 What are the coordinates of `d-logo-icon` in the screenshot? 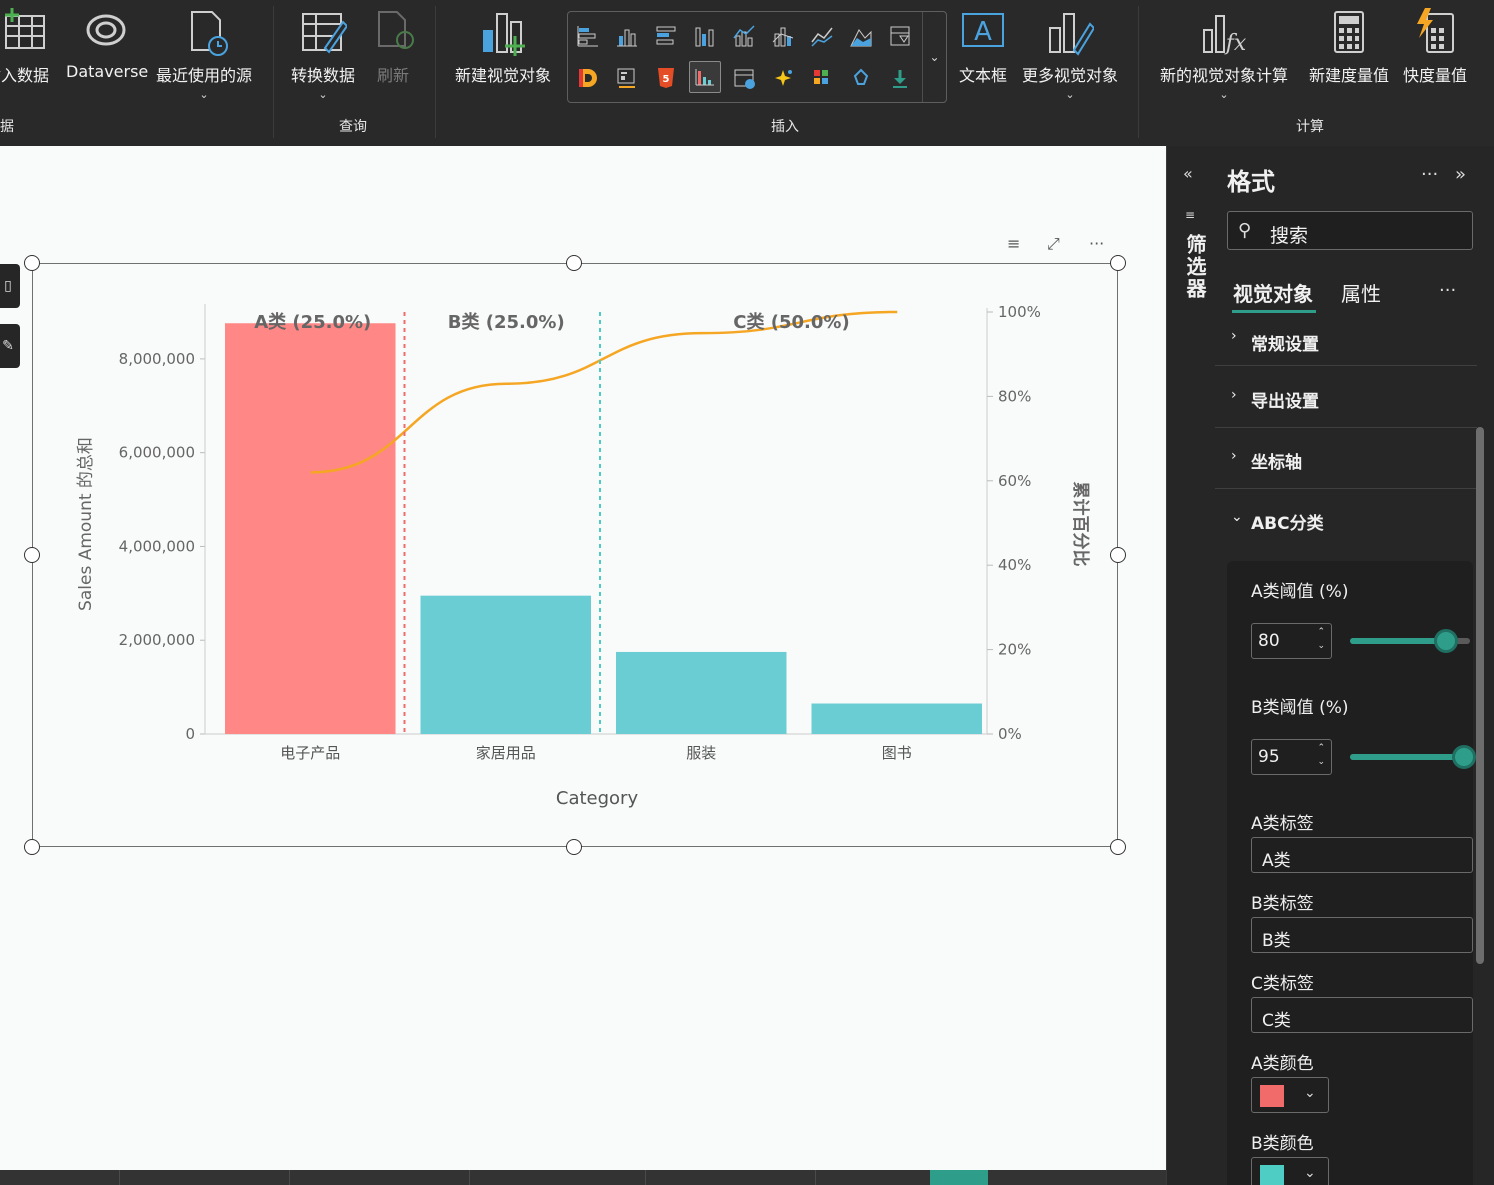 It's located at (588, 78).